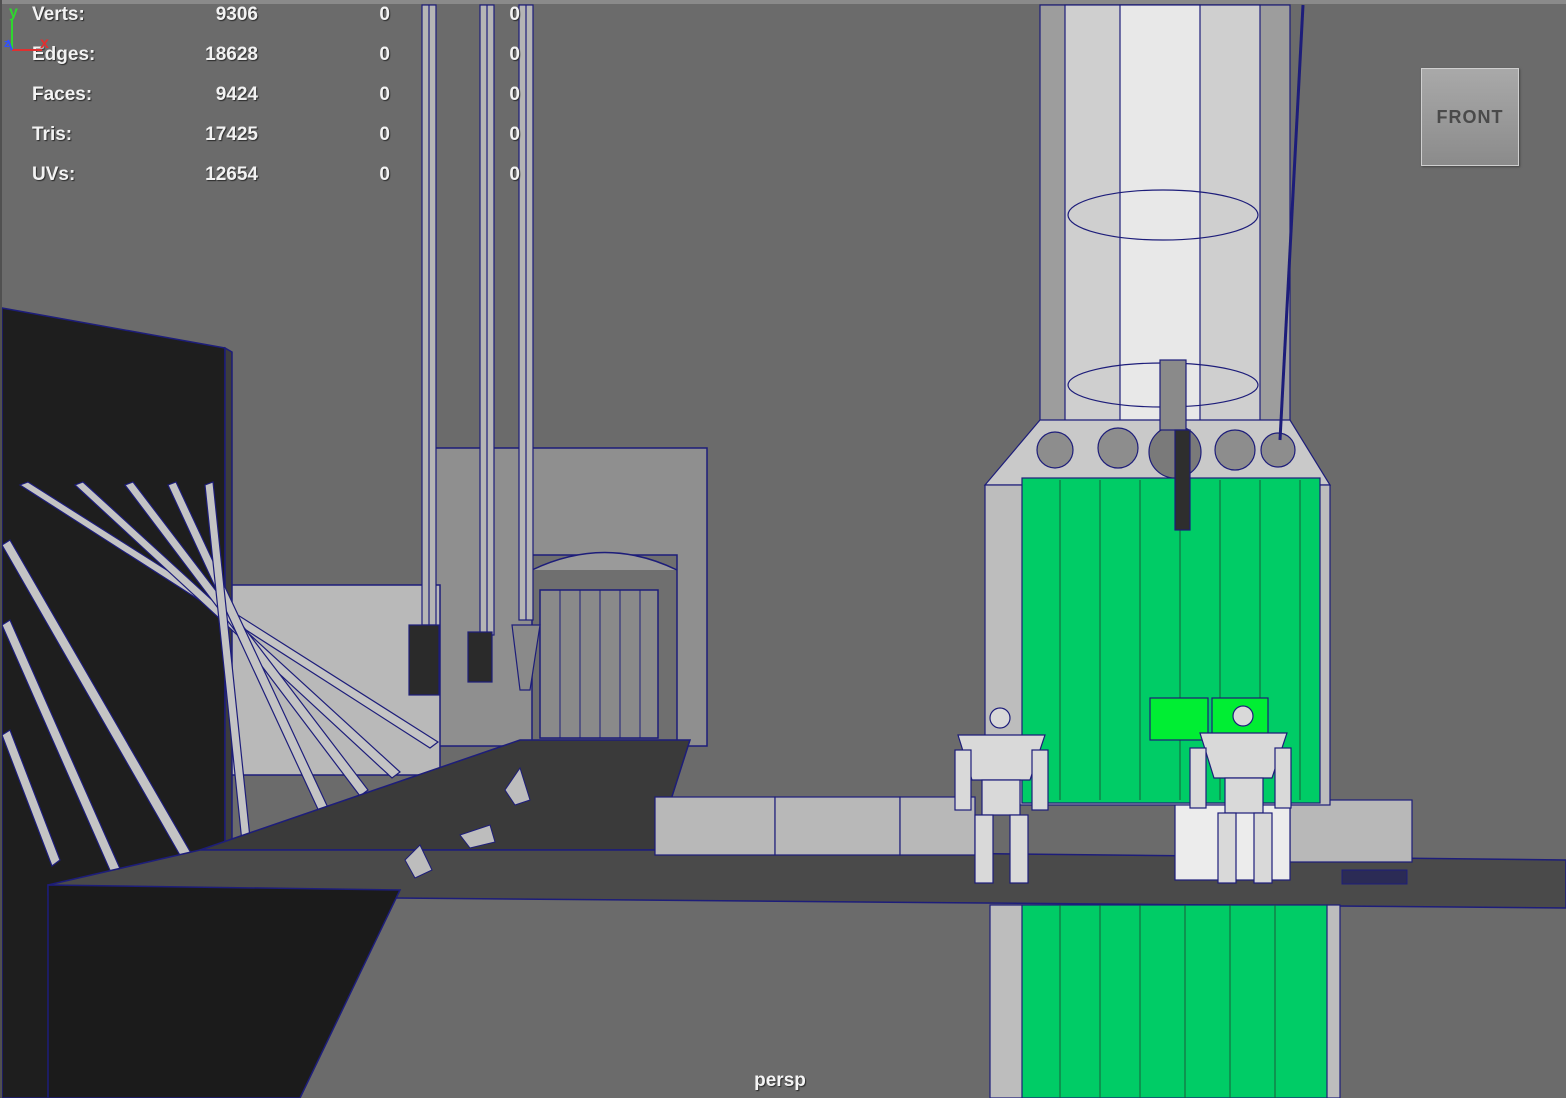  Describe the element at coordinates (280, 136) in the screenshot. I see `hud-row-tris: Tris: 17425 0 0` at that location.